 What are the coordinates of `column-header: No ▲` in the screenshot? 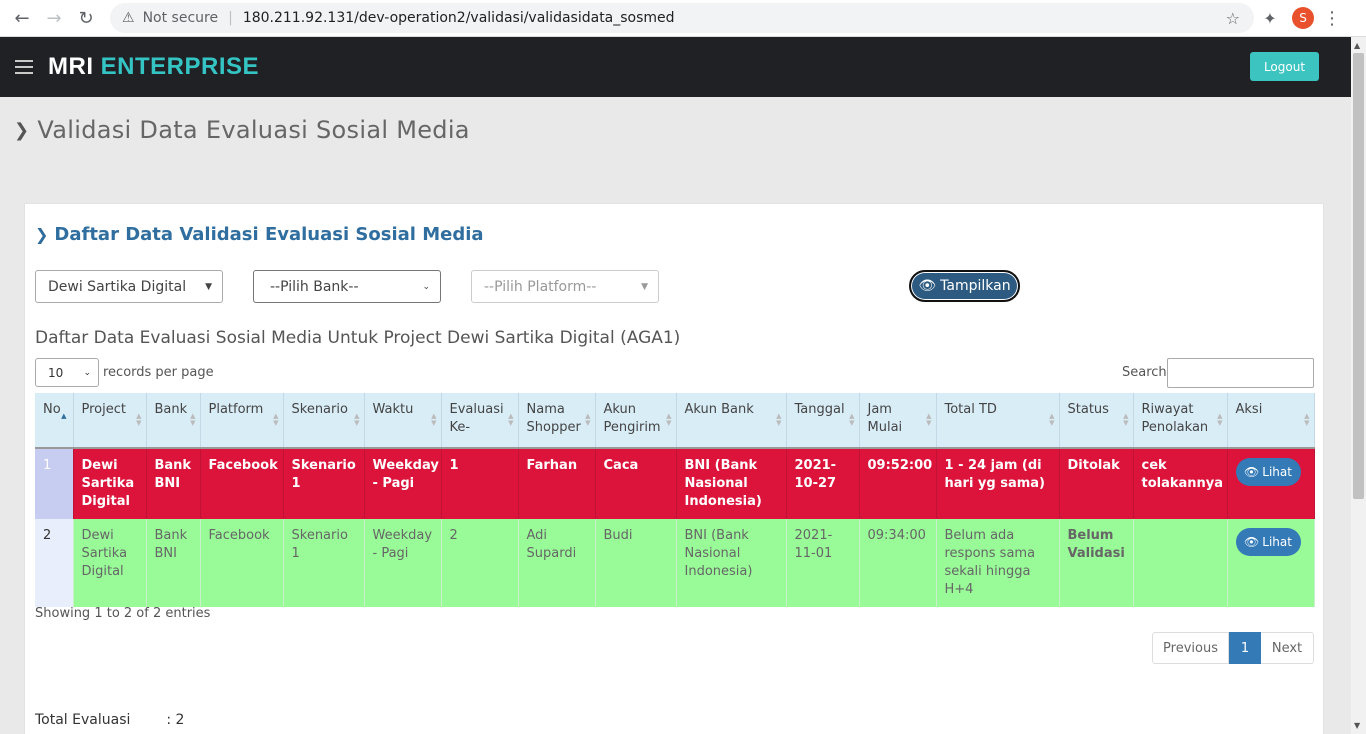 It's located at (54, 421).